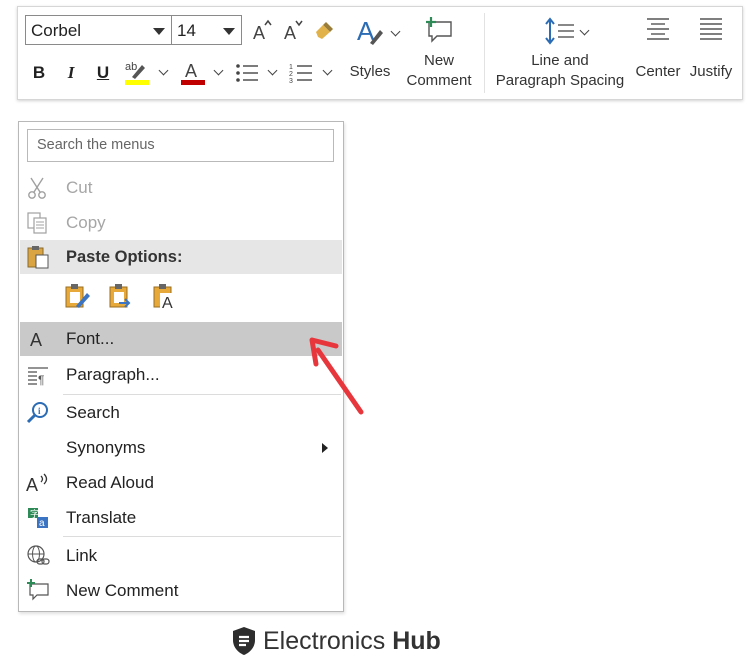  I want to click on menu-item-read-aloud: A Read Aloud, so click(181, 483).